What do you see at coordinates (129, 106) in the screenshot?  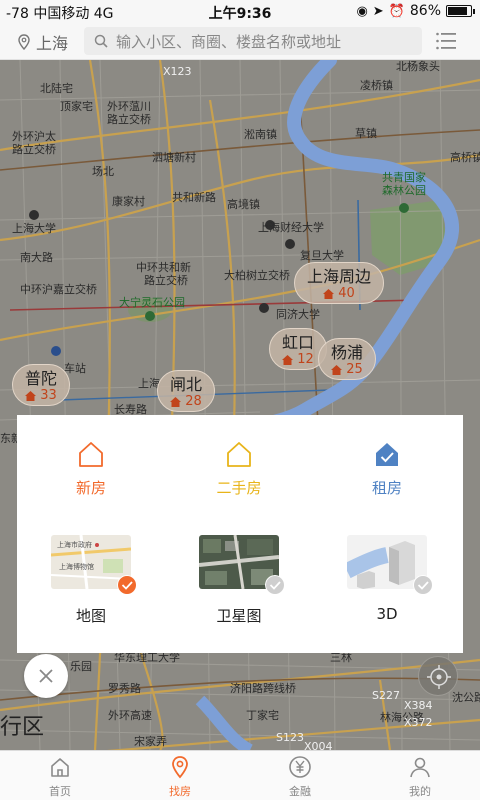 I see `map-place-label: 外环蕰川` at bounding box center [129, 106].